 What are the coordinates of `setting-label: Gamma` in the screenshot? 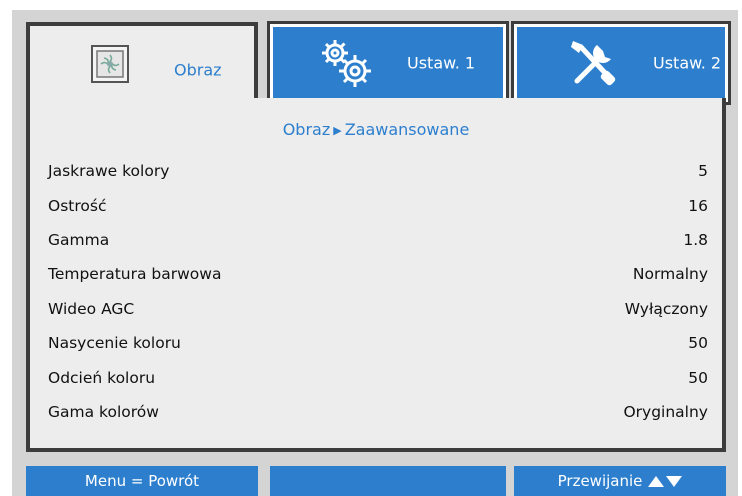 It's located at (79, 239).